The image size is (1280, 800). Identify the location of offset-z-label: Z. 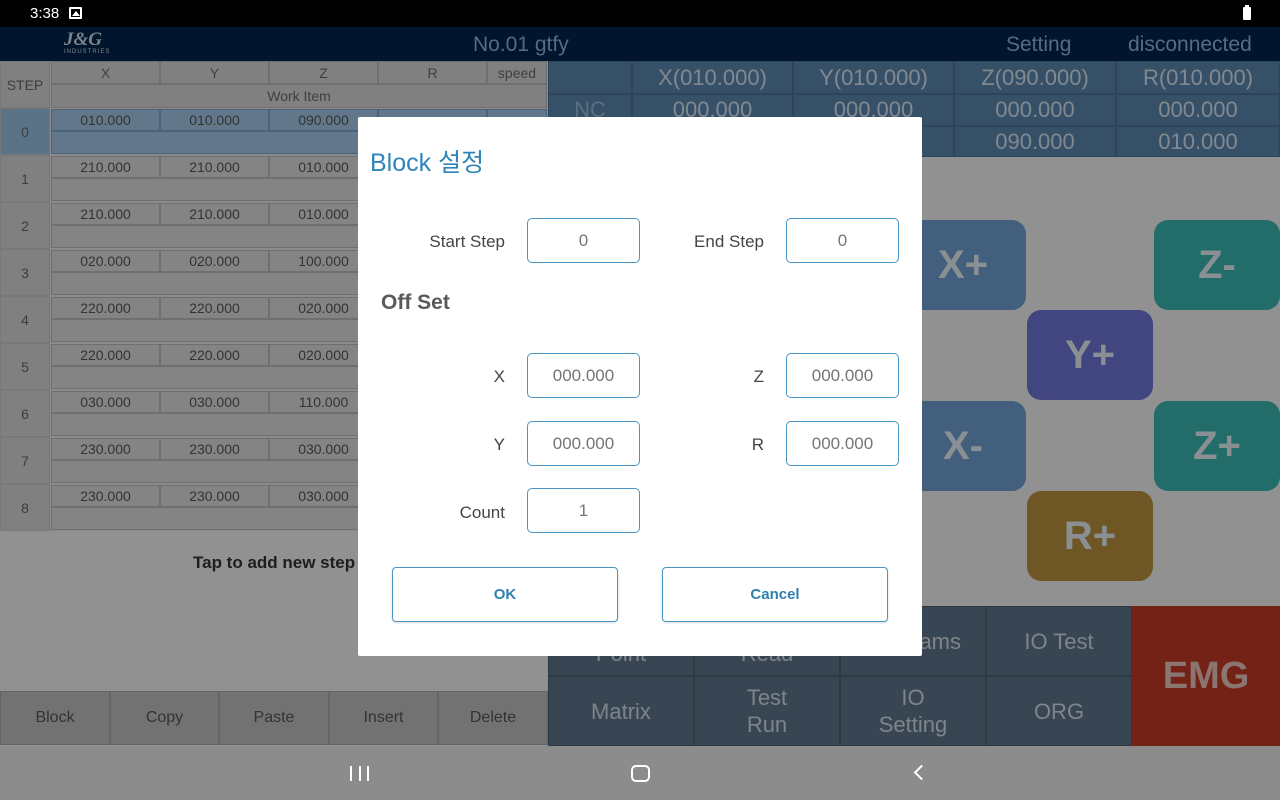
(758, 376).